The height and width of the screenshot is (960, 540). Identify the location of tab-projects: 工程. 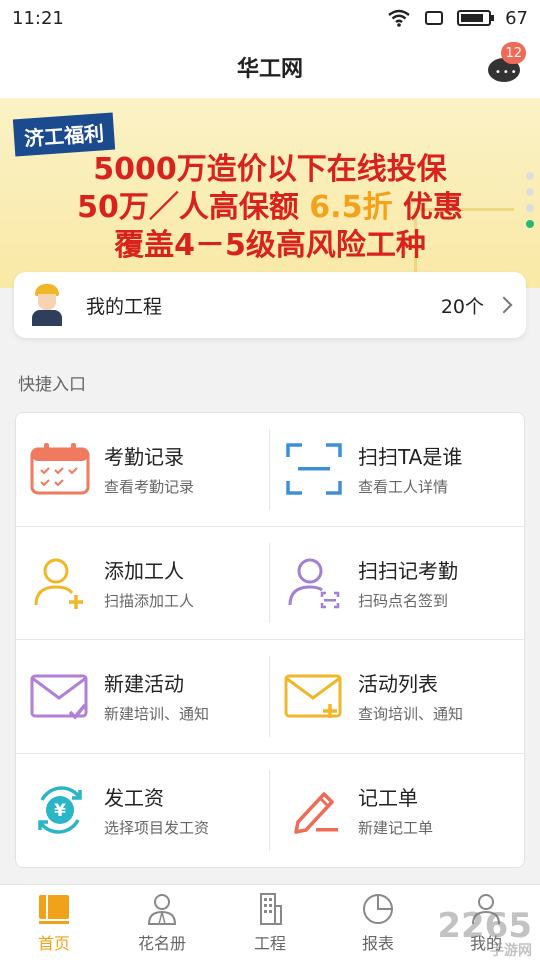
(270, 922).